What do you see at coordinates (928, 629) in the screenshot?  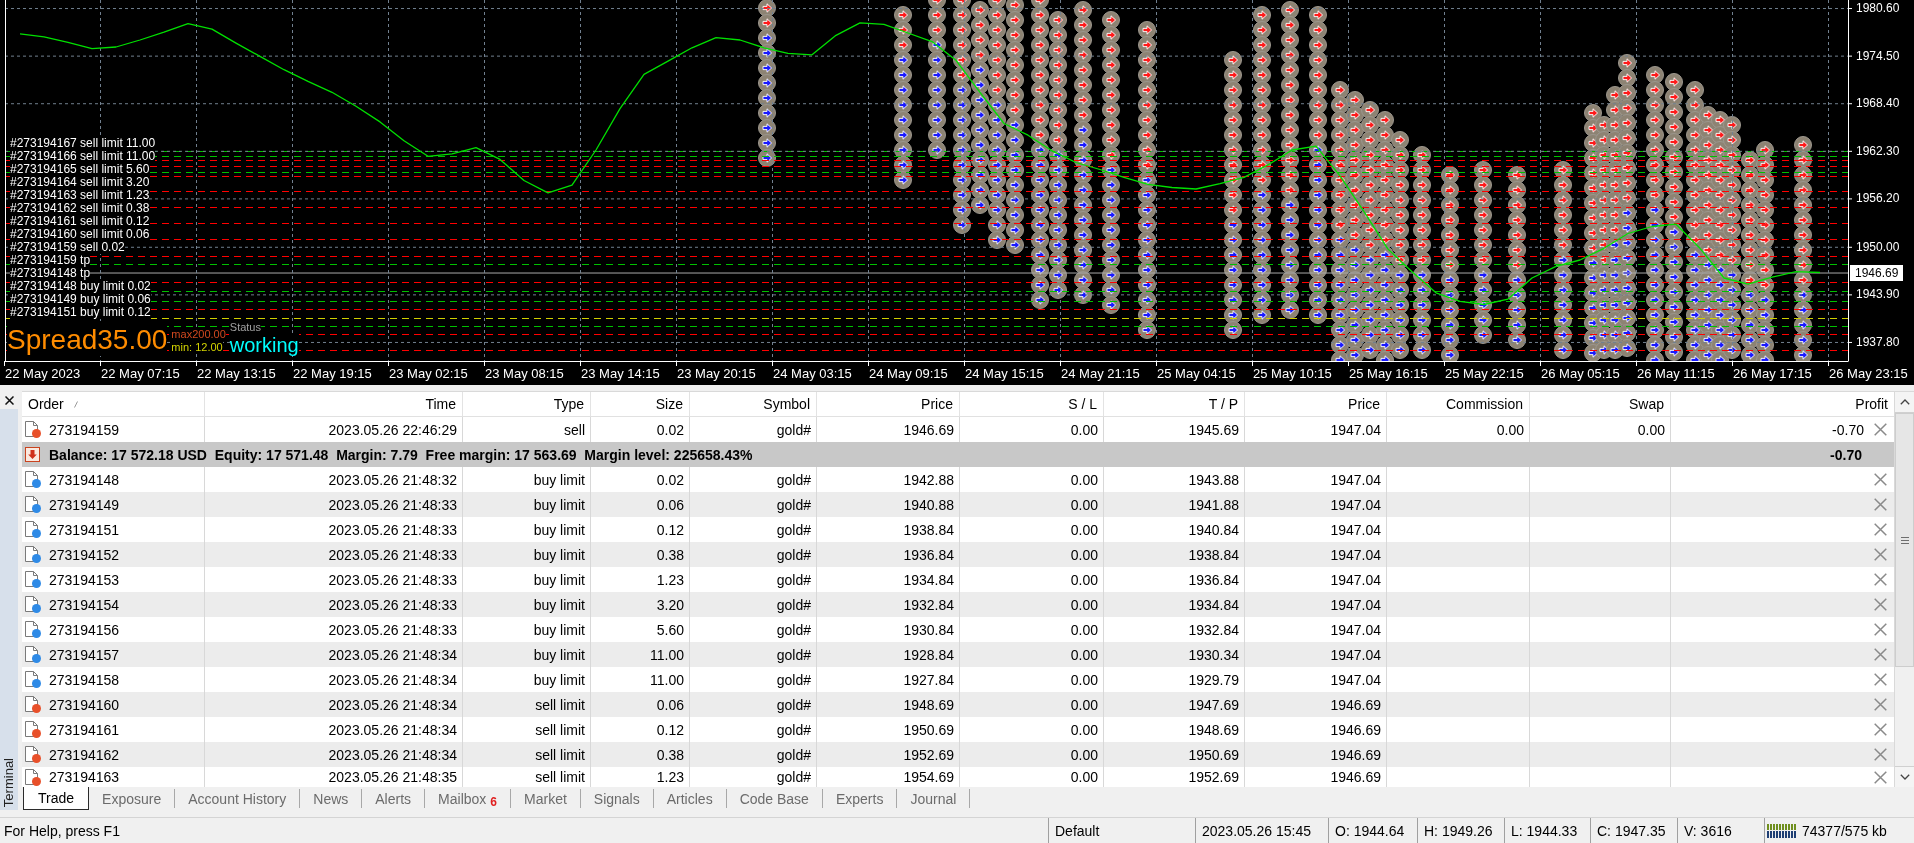 I see `open-price: 1930.84` at bounding box center [928, 629].